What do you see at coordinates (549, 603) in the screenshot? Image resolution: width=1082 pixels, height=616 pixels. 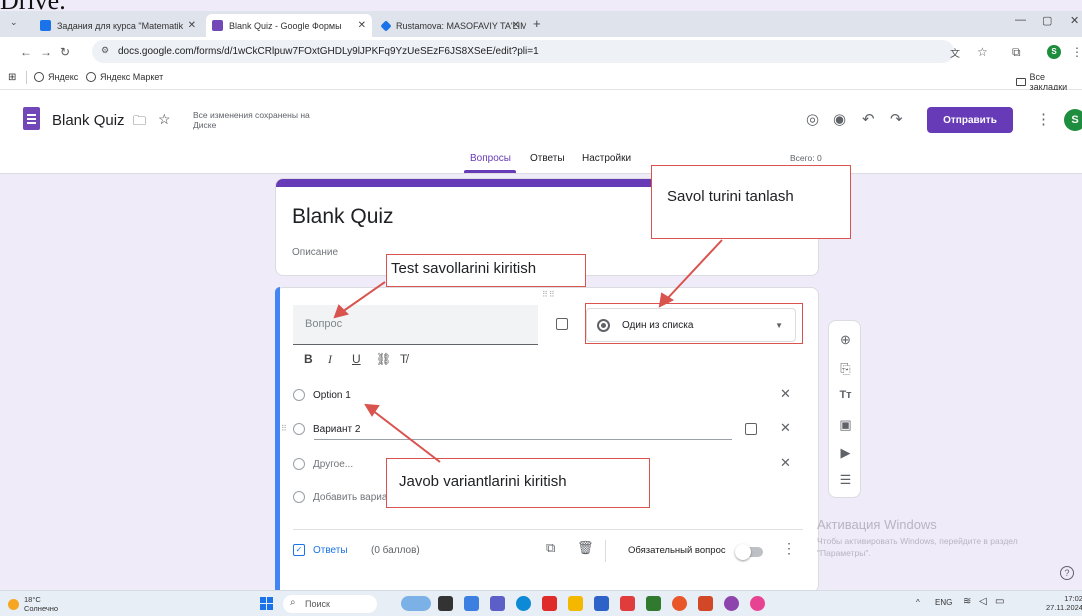 I see `youtube-icon` at bounding box center [549, 603].